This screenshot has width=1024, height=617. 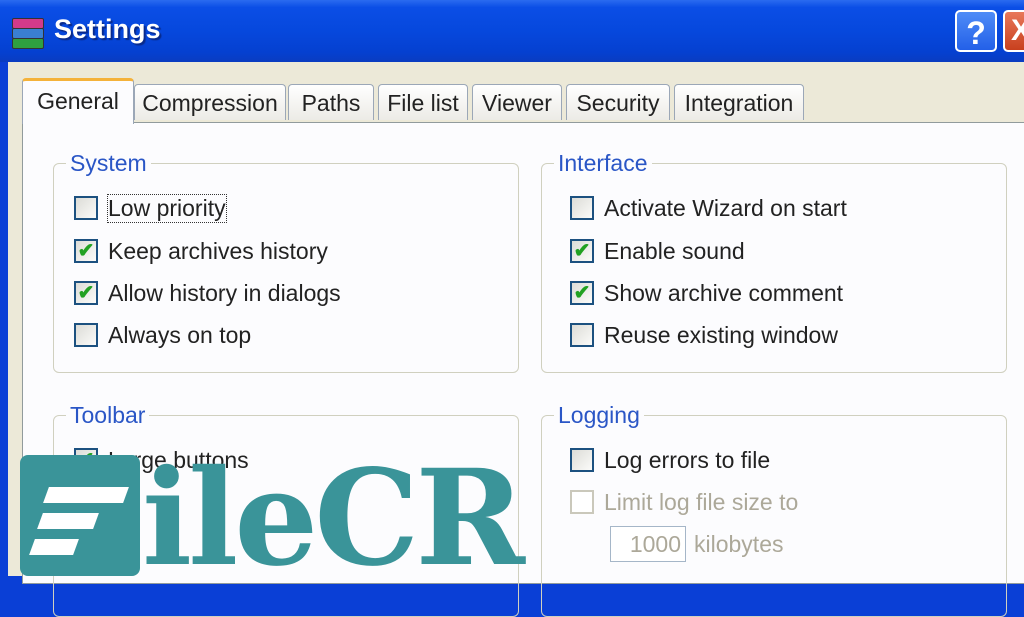 What do you see at coordinates (78, 101) in the screenshot?
I see `tab-general: General` at bounding box center [78, 101].